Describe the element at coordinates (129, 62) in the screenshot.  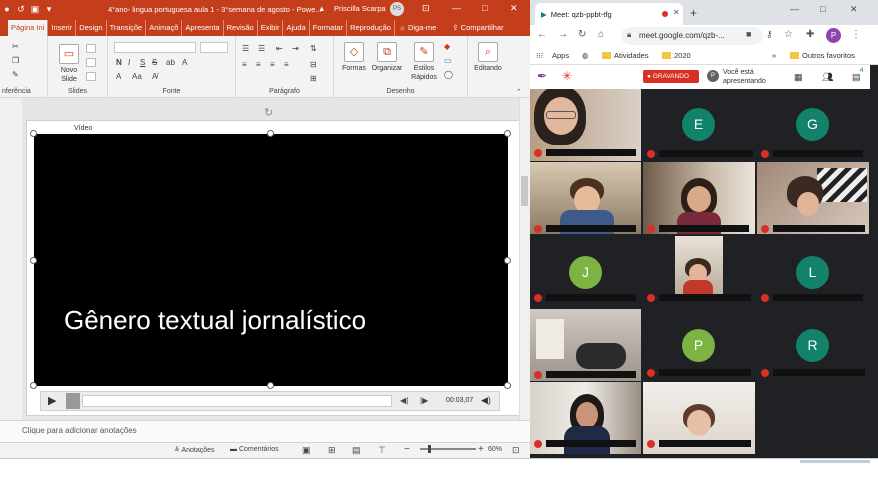
I see `italic-icon: I` at that location.